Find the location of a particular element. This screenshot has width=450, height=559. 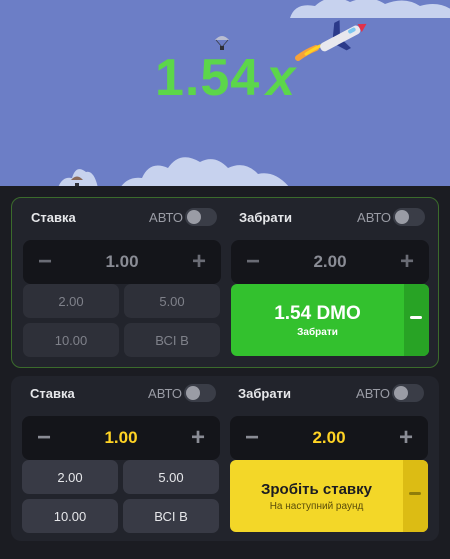

place-bet-button-content: Зробіть ставку На наступний раунд is located at coordinates (316, 496).